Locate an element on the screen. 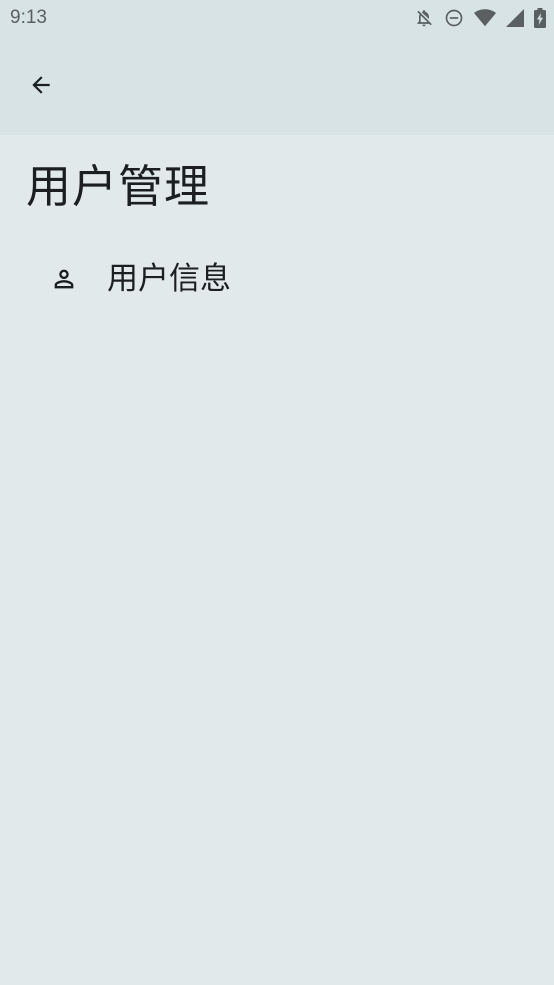 Image resolution: width=554 pixels, height=985 pixels. cellular-signal-icon is located at coordinates (515, 18).